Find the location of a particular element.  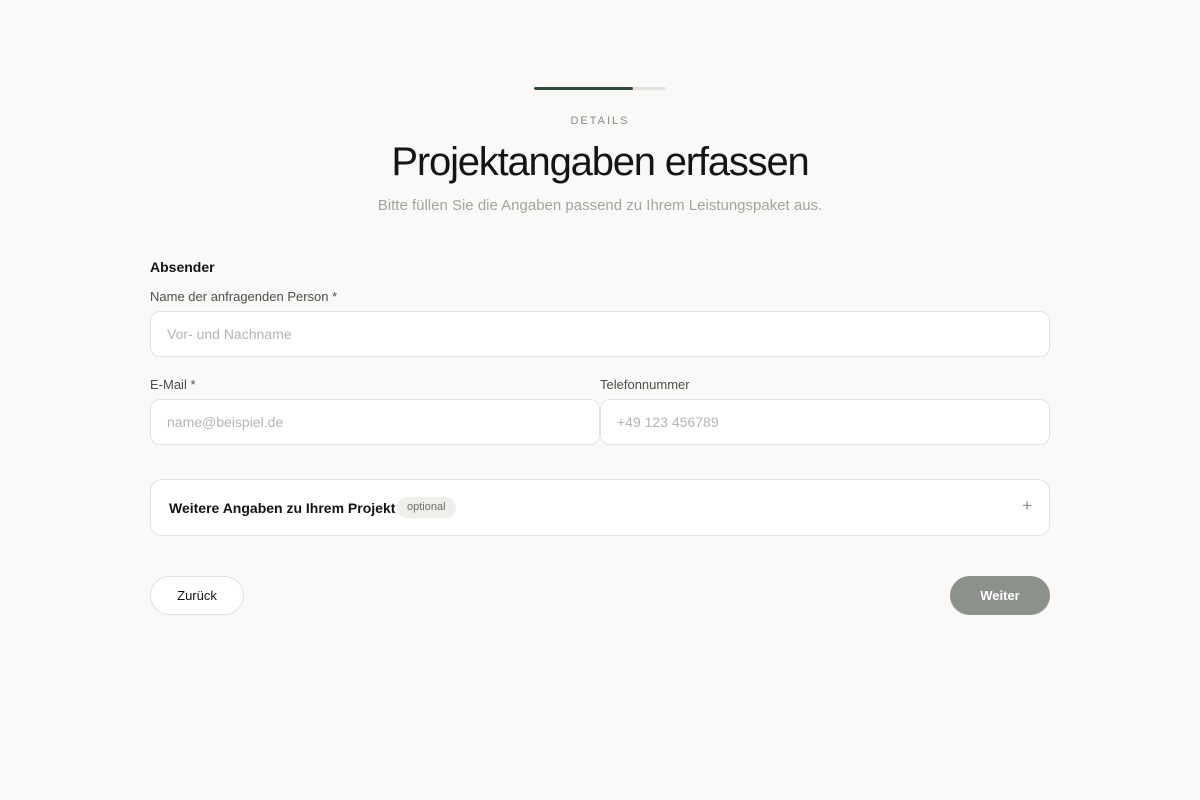

optional-badge: optional is located at coordinates (426, 507).